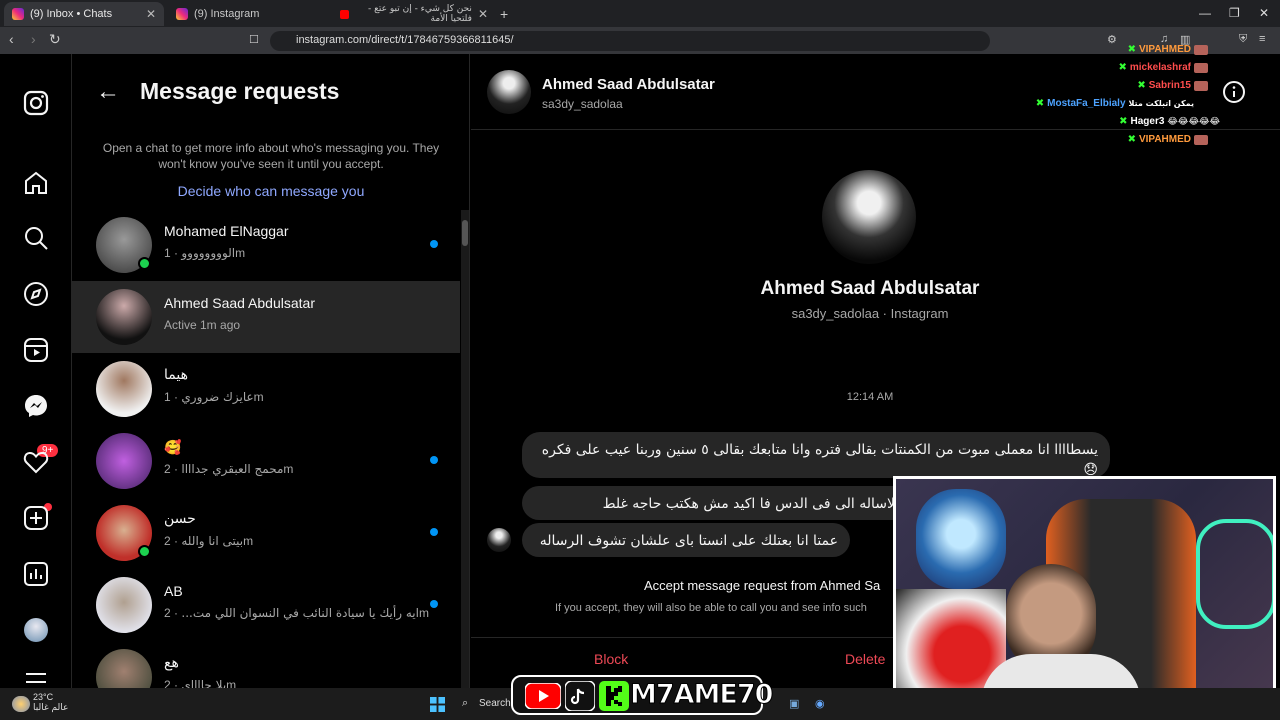 The image size is (1280, 720). I want to click on block-button: Block, so click(611, 659).